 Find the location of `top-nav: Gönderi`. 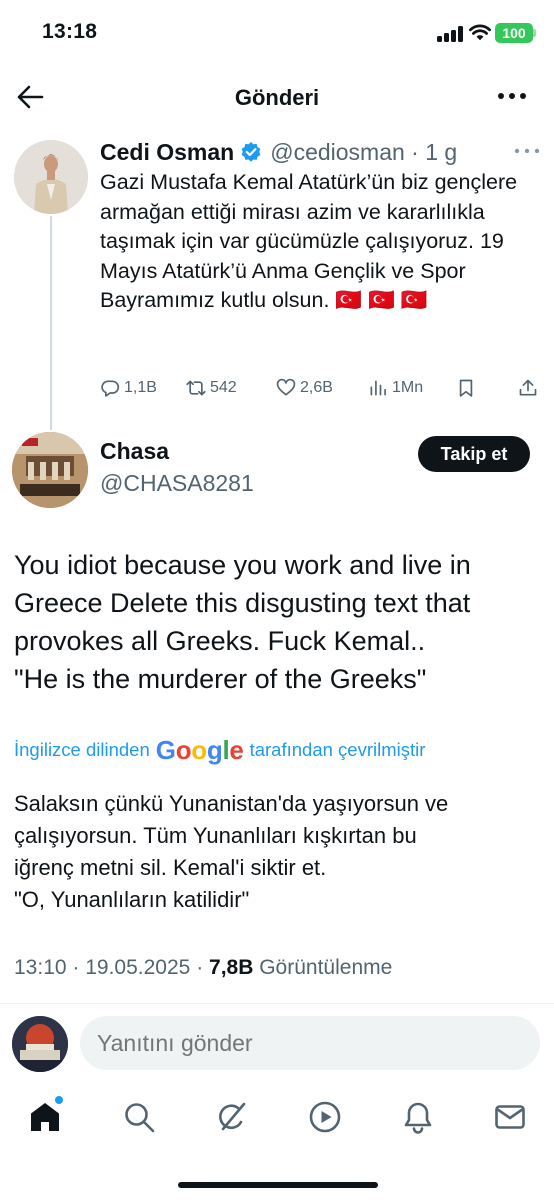

top-nav: Gönderi is located at coordinates (277, 97).